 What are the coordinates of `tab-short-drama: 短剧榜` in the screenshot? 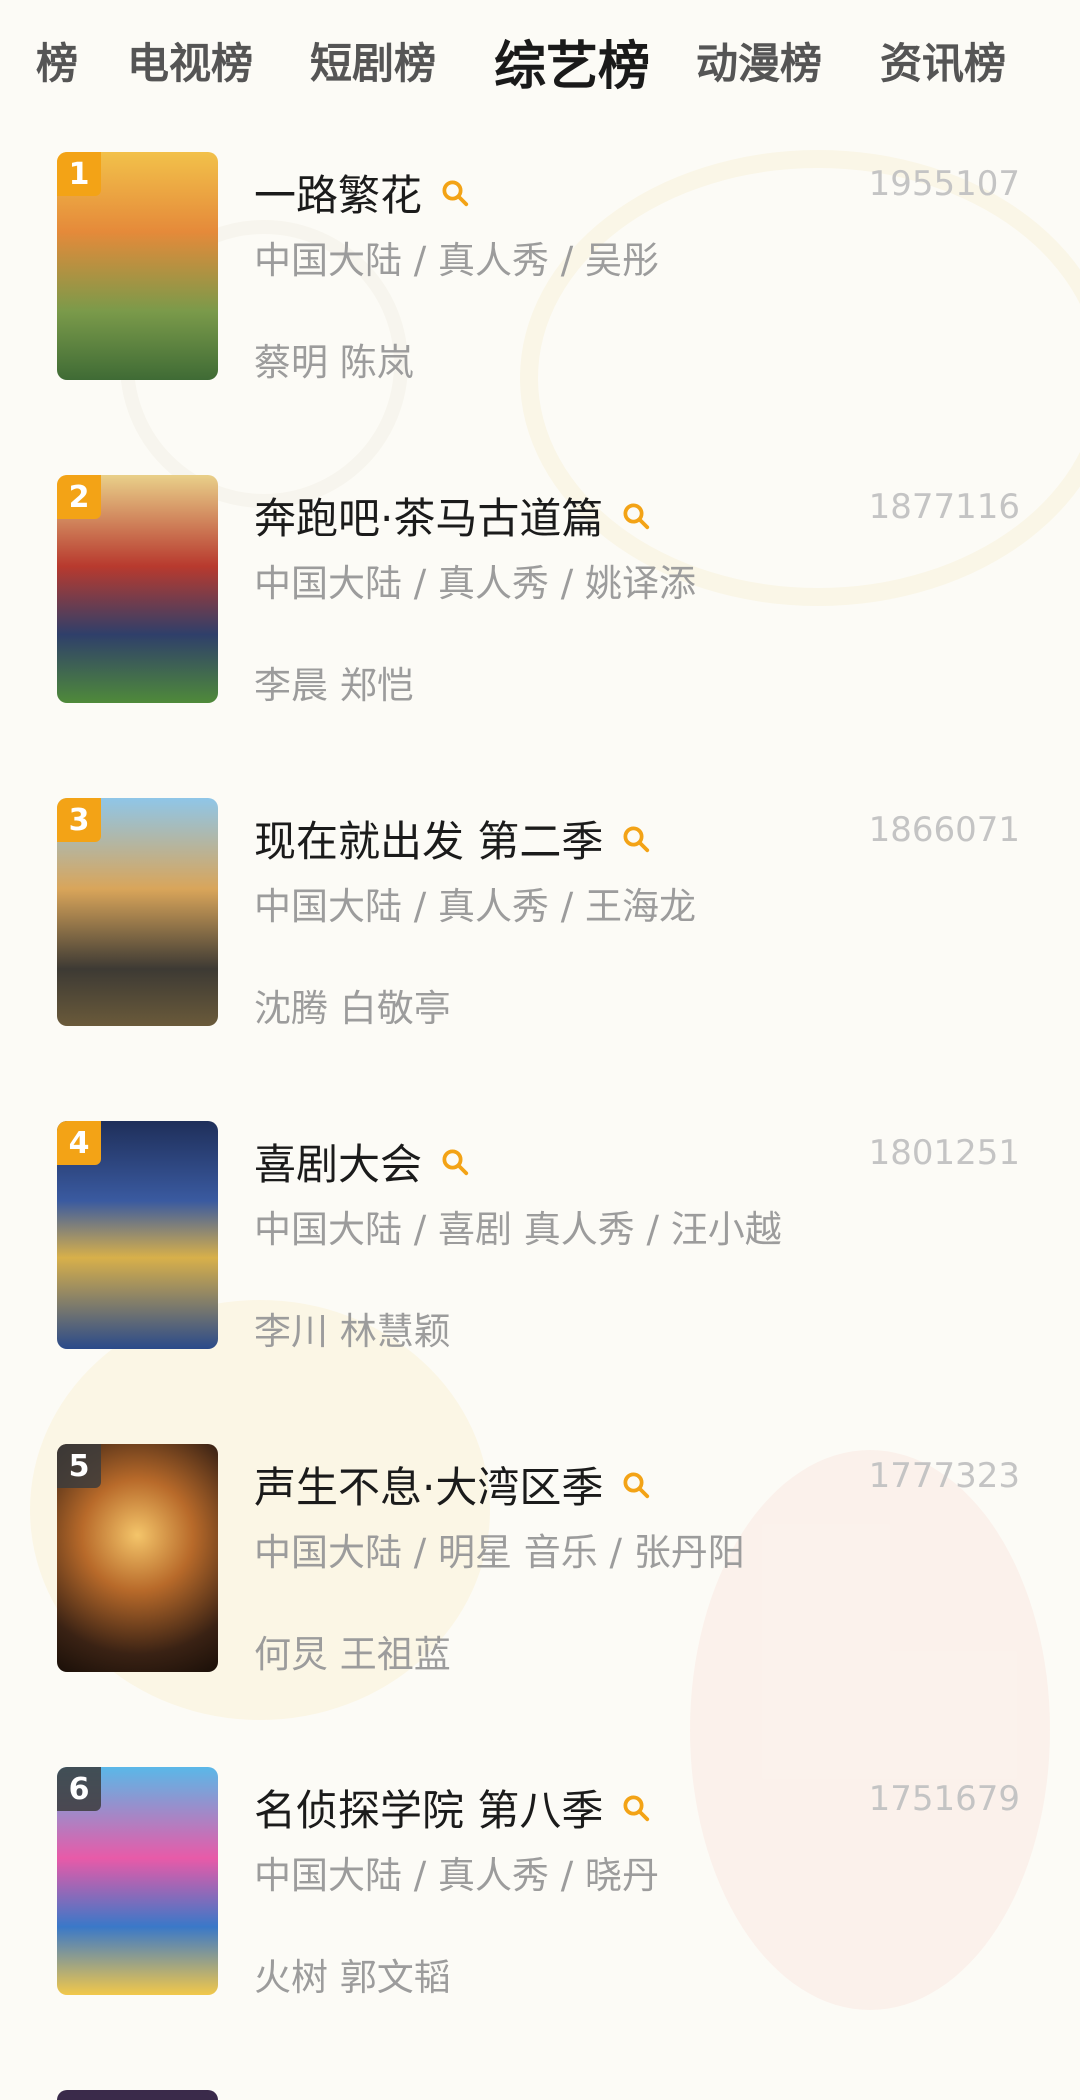 It's located at (373, 60).